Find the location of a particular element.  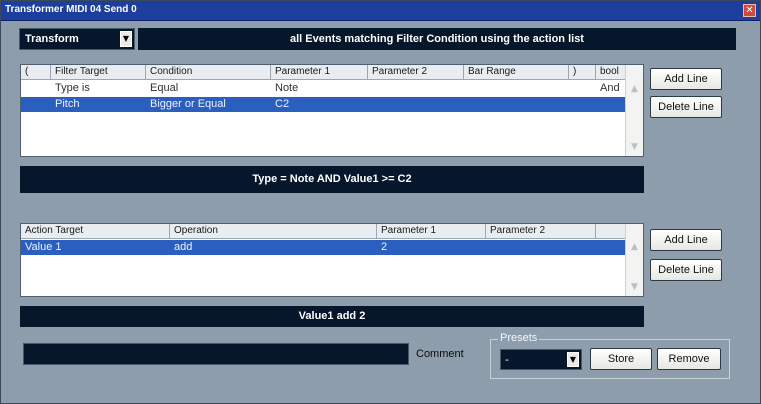

mode-select: Transform ▼ is located at coordinates (77, 39).